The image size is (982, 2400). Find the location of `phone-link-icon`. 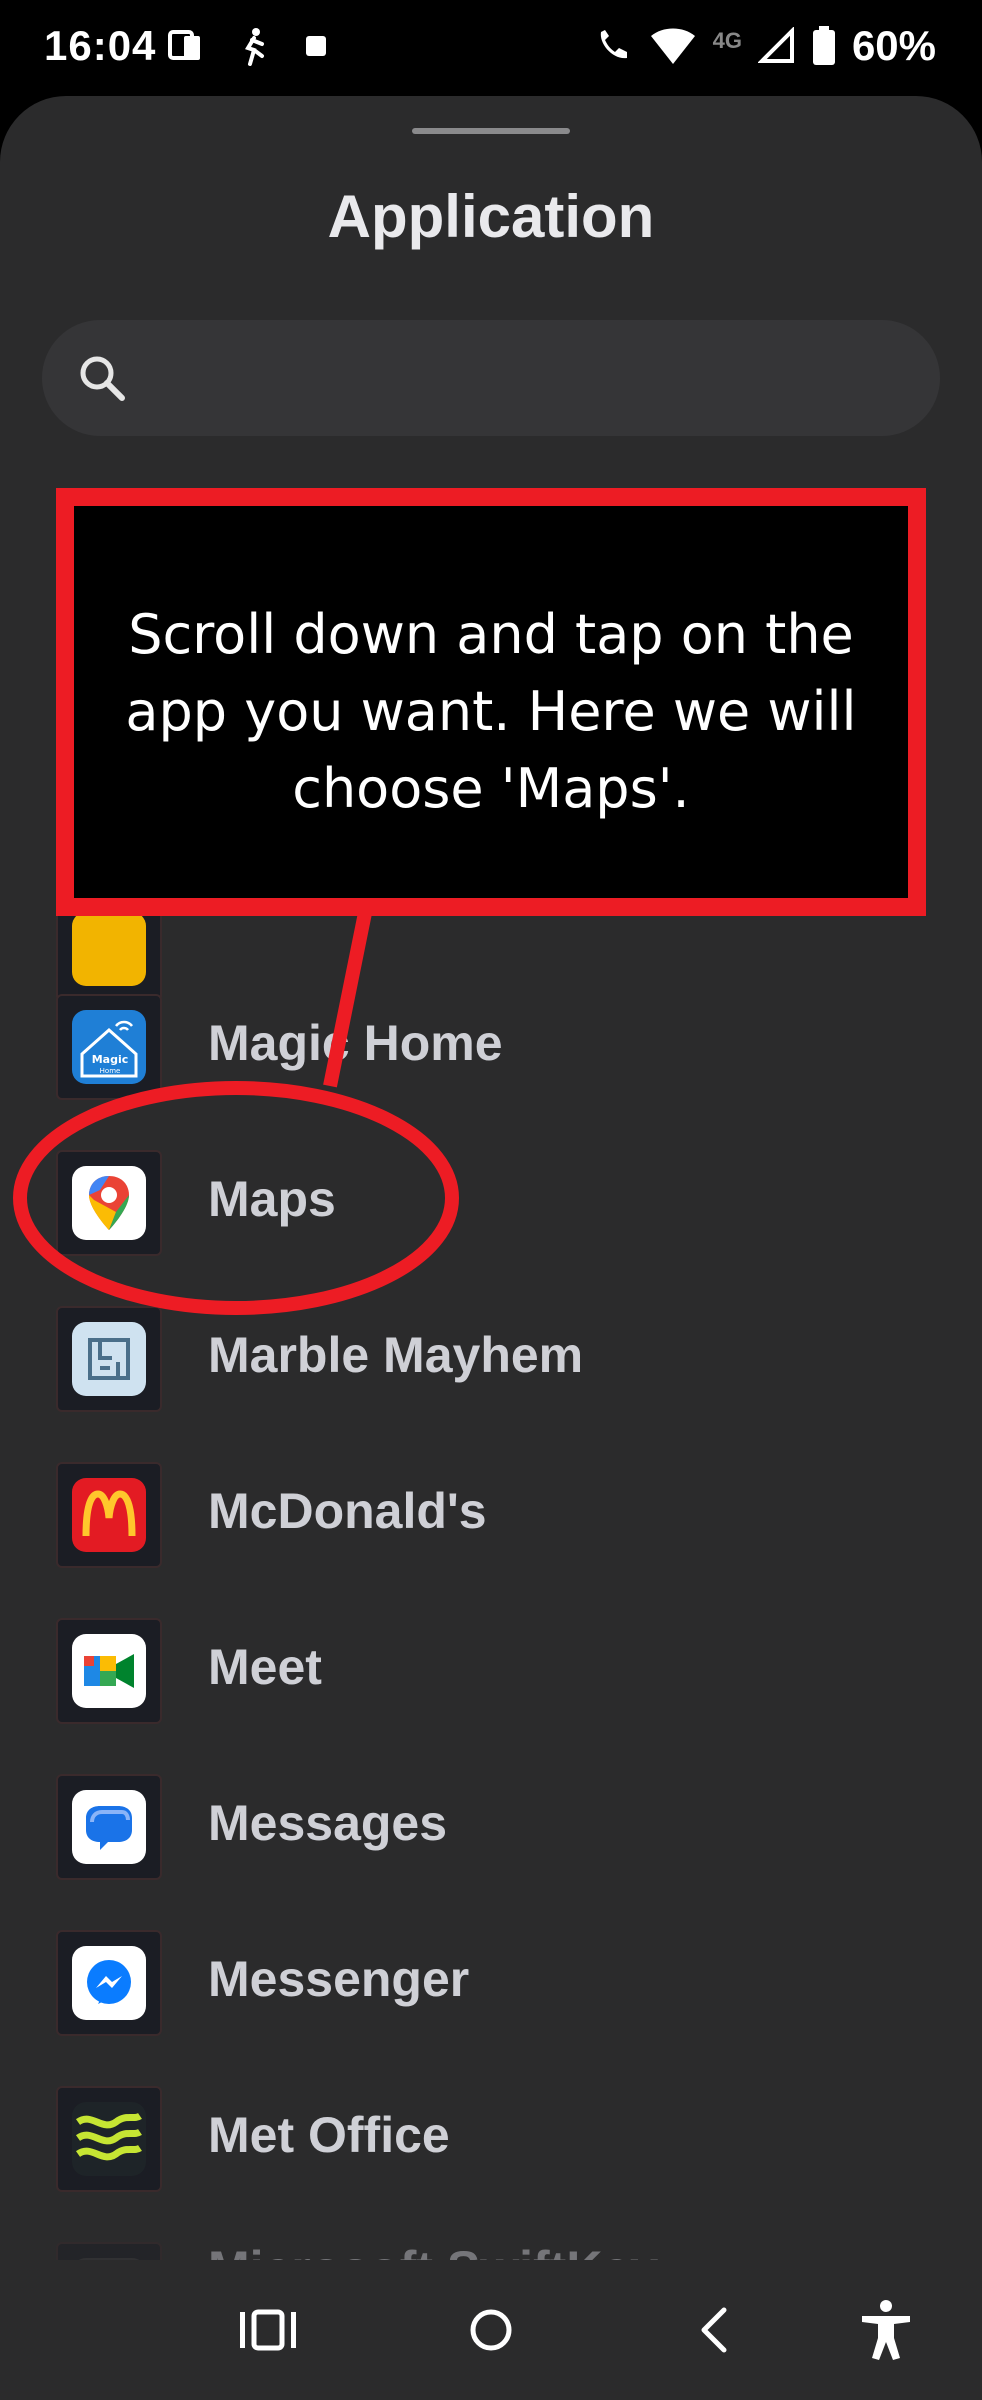

phone-link-icon is located at coordinates (184, 45).